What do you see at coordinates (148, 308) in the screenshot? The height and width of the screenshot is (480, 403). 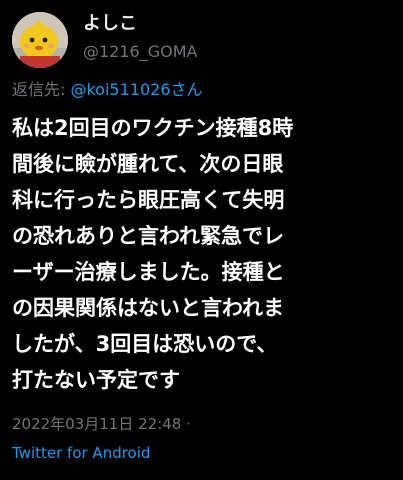 I see `tweet-text-line: の因果関係はないと言われま` at bounding box center [148, 308].